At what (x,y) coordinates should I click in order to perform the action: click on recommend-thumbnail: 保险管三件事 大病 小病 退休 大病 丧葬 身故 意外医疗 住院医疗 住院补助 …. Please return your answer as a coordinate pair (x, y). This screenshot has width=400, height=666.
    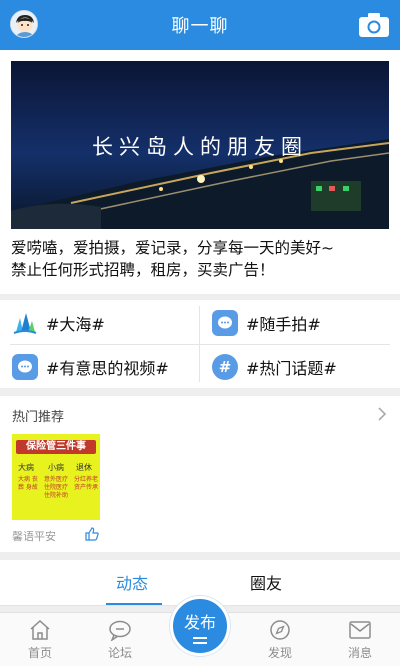
    Looking at the image, I should click on (56, 477).